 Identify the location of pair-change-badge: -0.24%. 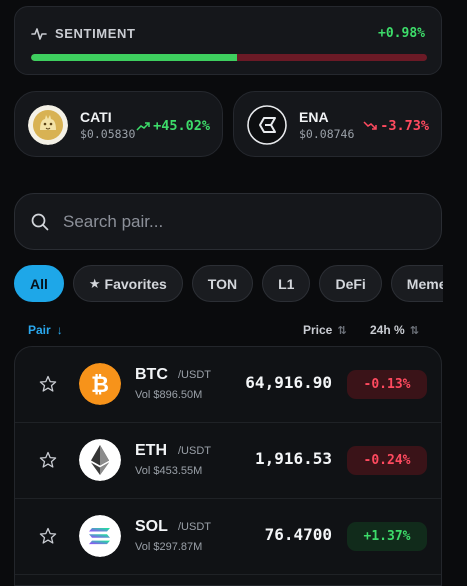
(387, 460).